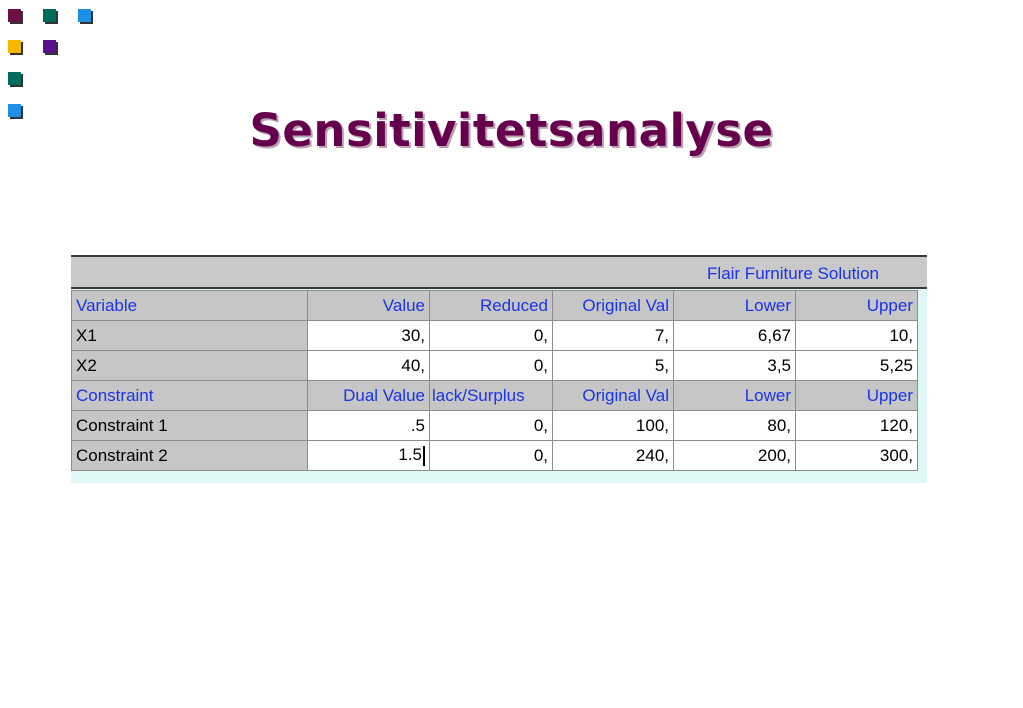 This screenshot has width=1023, height=708. I want to click on header-cell: Value, so click(368, 305).